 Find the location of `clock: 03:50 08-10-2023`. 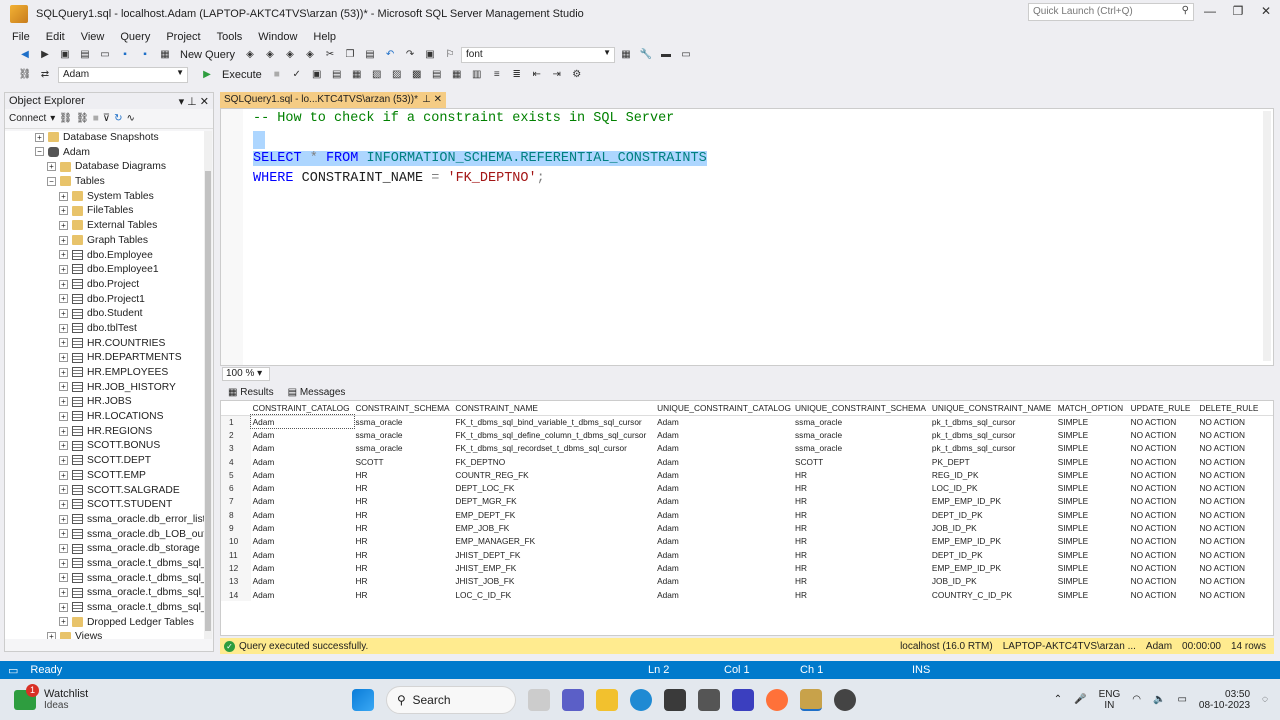

clock: 03:50 08-10-2023 is located at coordinates (1224, 700).